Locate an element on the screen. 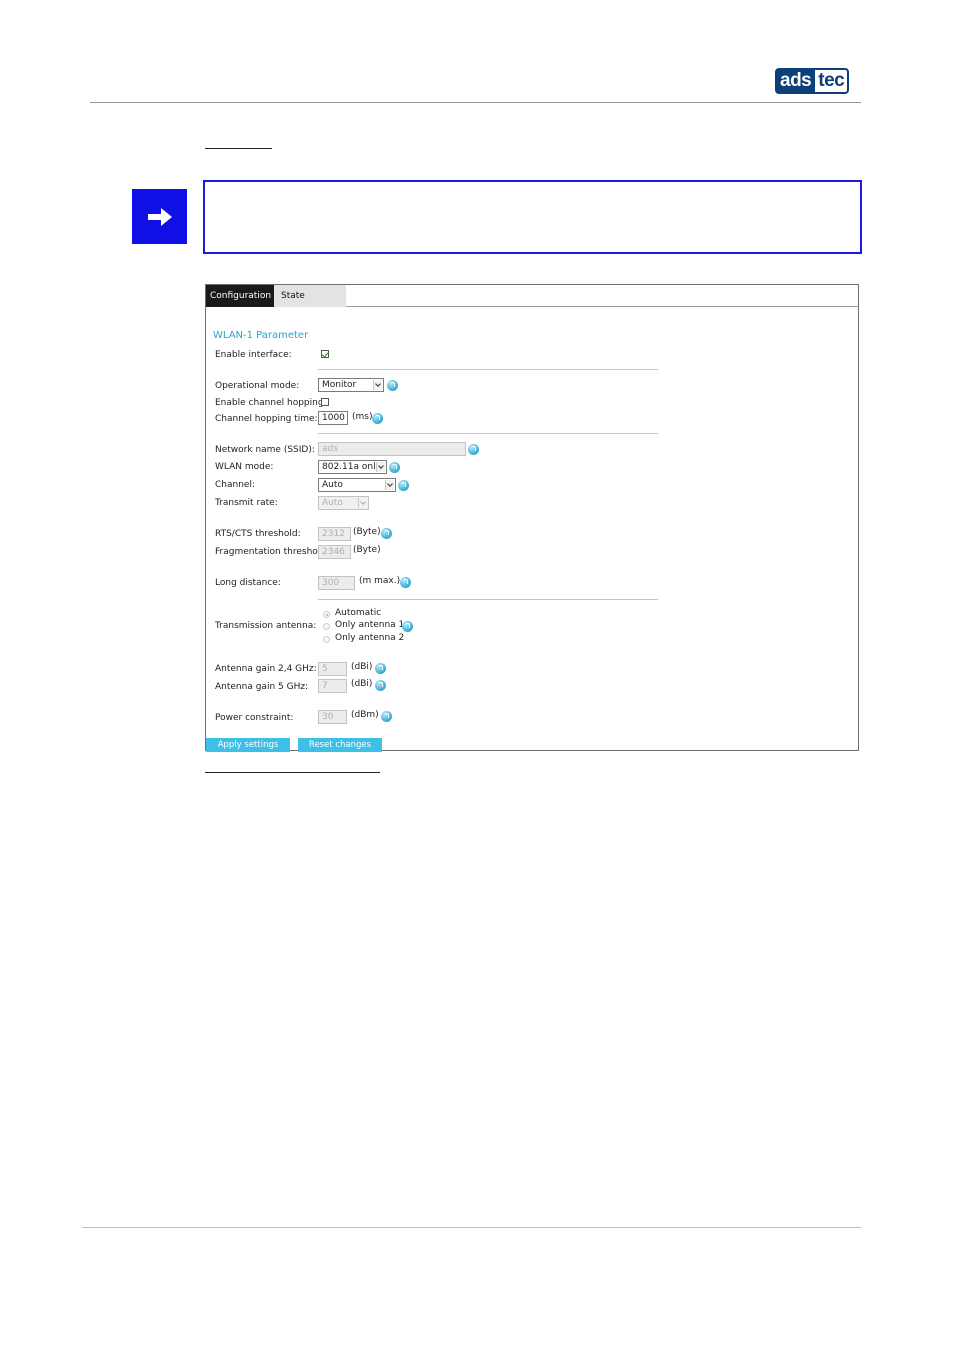 This screenshot has height=1350, width=954. antenna-option-label: Automatic is located at coordinates (358, 613).